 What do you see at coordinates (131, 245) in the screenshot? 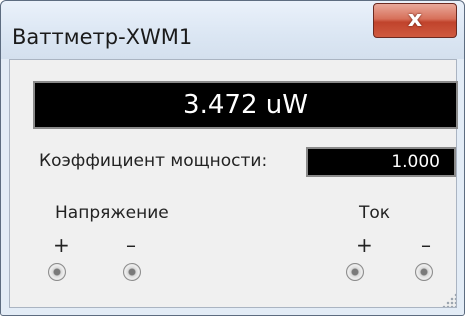
I see `voltage-minus-sign: –` at bounding box center [131, 245].